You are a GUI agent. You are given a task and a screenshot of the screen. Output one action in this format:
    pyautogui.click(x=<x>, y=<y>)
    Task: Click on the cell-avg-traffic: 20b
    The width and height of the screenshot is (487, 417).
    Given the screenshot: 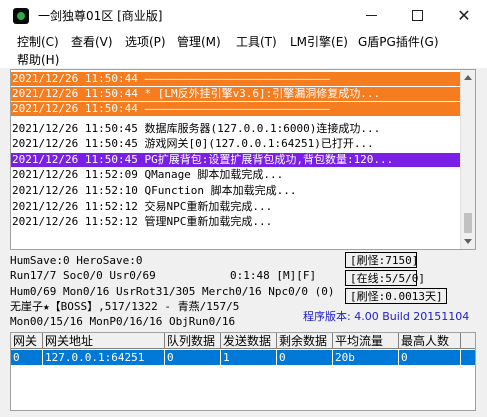 What is the action you would take?
    pyautogui.click(x=366, y=357)
    